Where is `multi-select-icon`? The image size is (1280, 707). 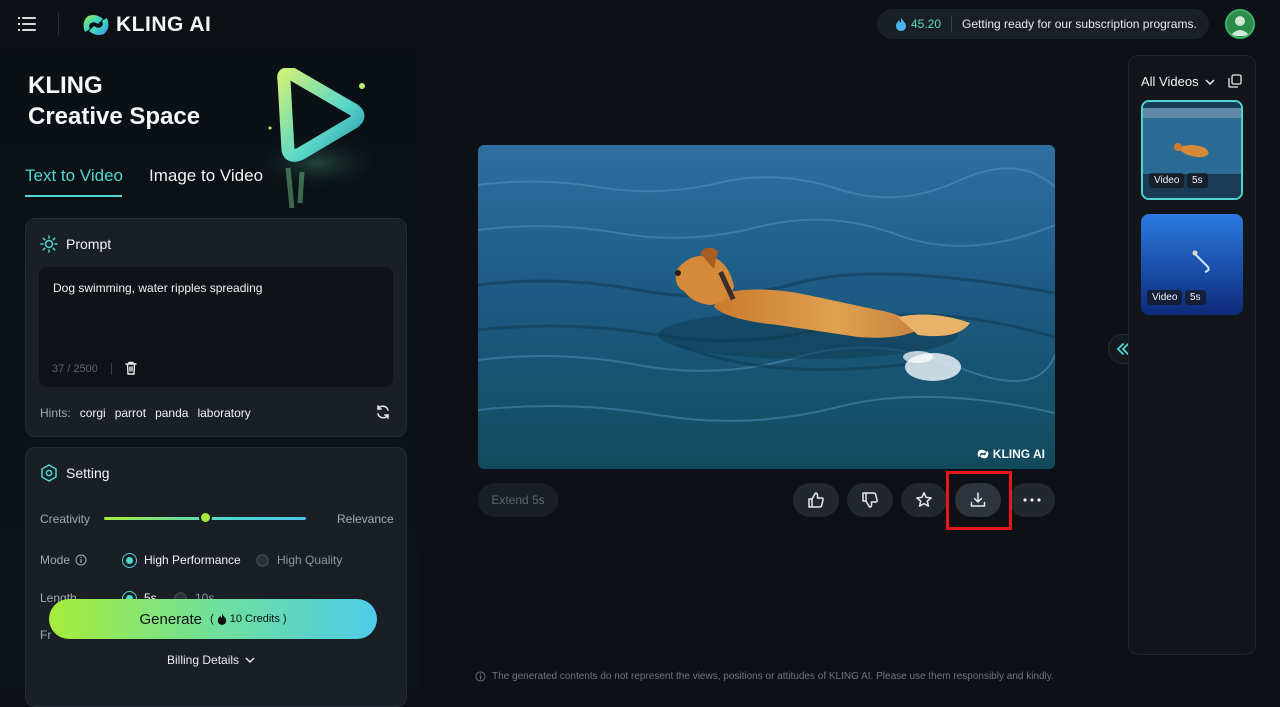
multi-select-icon is located at coordinates (1235, 81).